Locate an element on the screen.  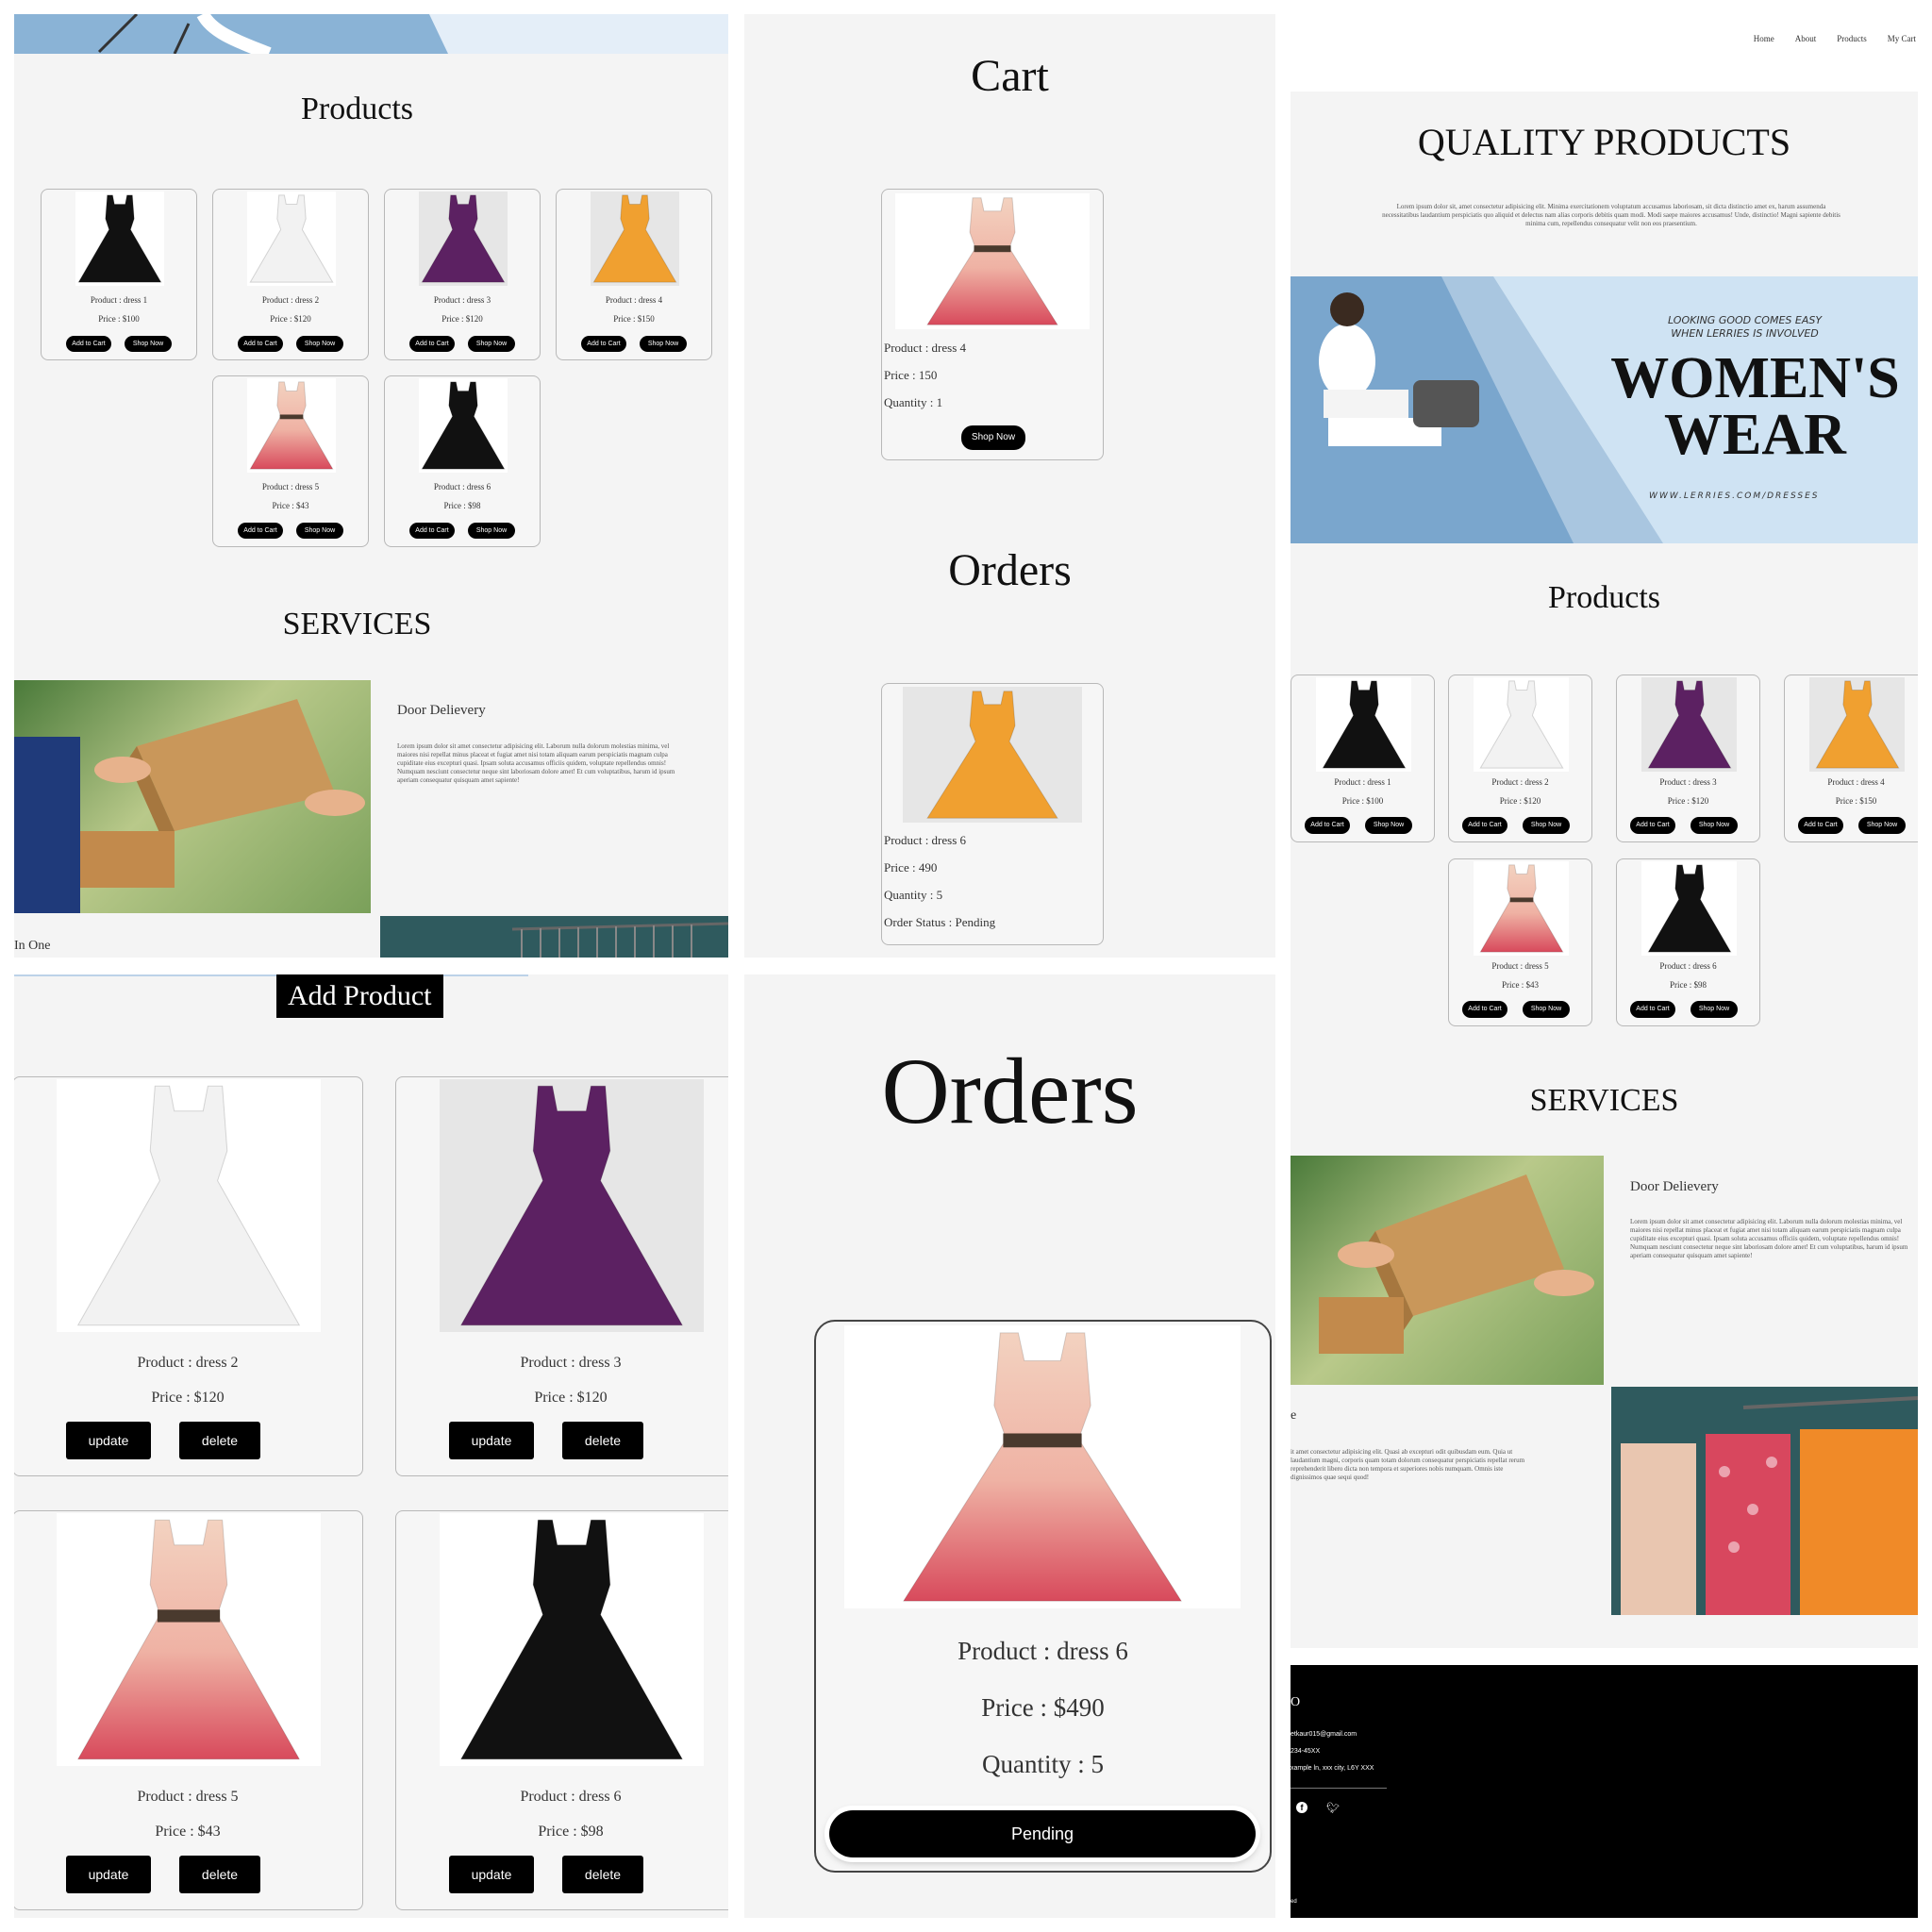
services-heading: SERVICES is located at coordinates (357, 624).